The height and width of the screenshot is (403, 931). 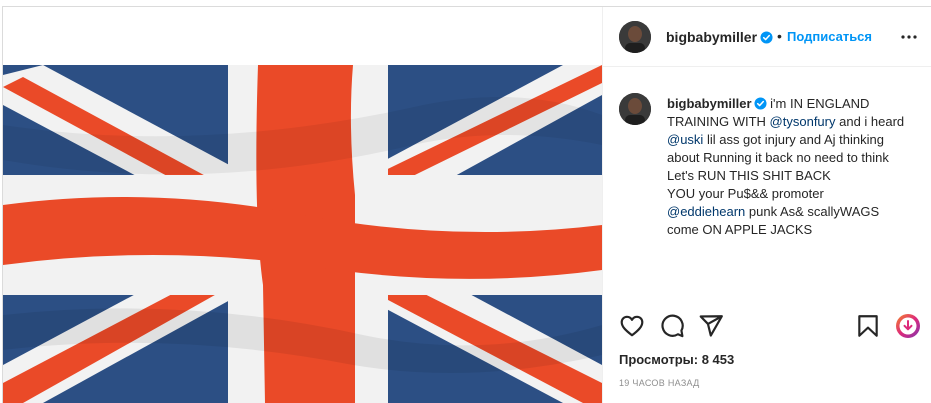 I want to click on follow-button: Подписаться, so click(x=829, y=36).